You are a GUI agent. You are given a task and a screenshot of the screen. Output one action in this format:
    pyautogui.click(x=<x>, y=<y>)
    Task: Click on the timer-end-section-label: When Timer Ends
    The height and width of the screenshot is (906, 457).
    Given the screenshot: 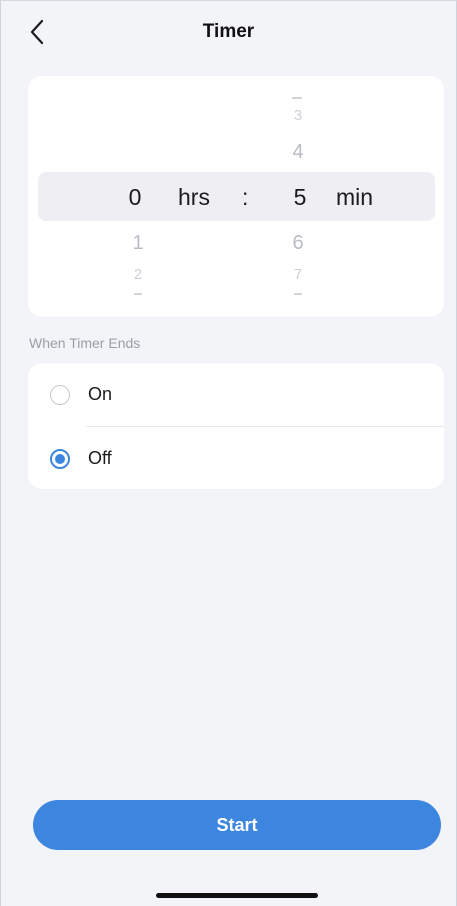 What is the action you would take?
    pyautogui.click(x=85, y=343)
    